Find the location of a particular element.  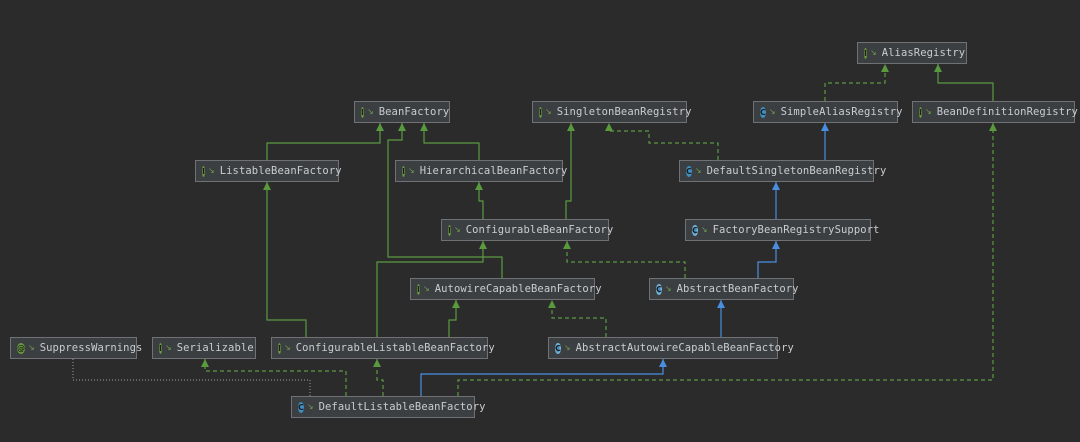

node-autowire-capable-bean-factory: I ↘ AutowireCapableBeanFactory is located at coordinates (506, 289).